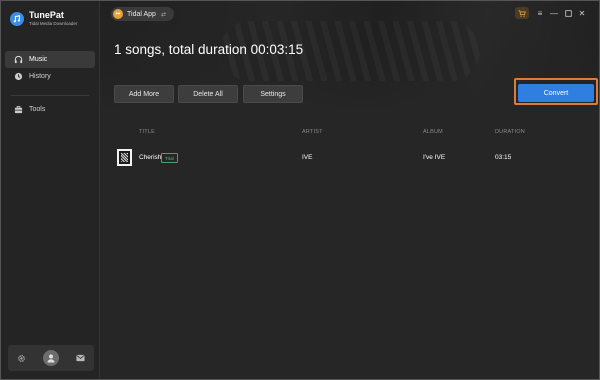 This screenshot has width=600, height=380. What do you see at coordinates (510, 132) in the screenshot?
I see `column-header-duration: DURATION` at bounding box center [510, 132].